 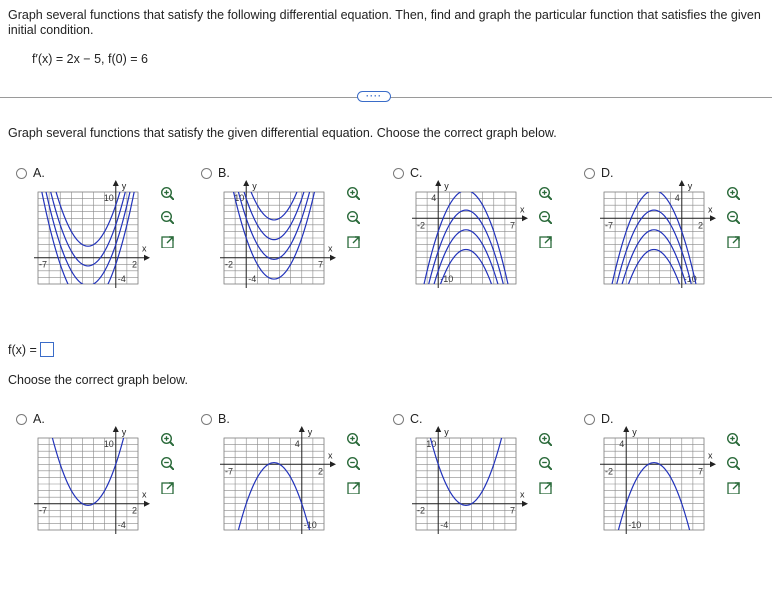 What do you see at coordinates (98, 380) in the screenshot?
I see `question-2-text: Choose the correct graph below.` at bounding box center [98, 380].